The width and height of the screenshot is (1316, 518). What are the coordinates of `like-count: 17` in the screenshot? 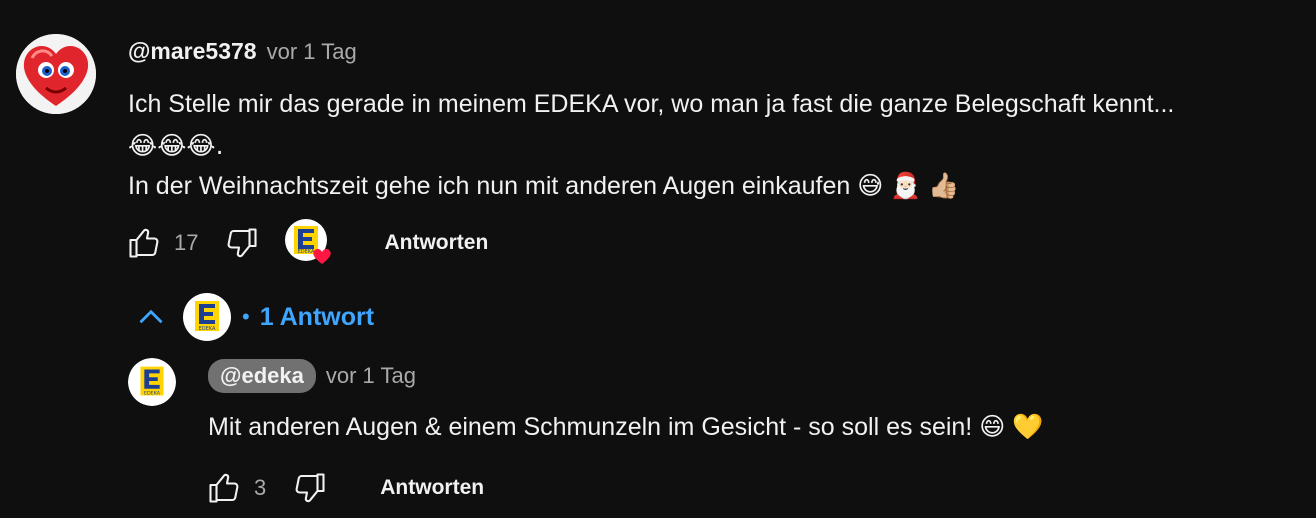 It's located at (186, 242).